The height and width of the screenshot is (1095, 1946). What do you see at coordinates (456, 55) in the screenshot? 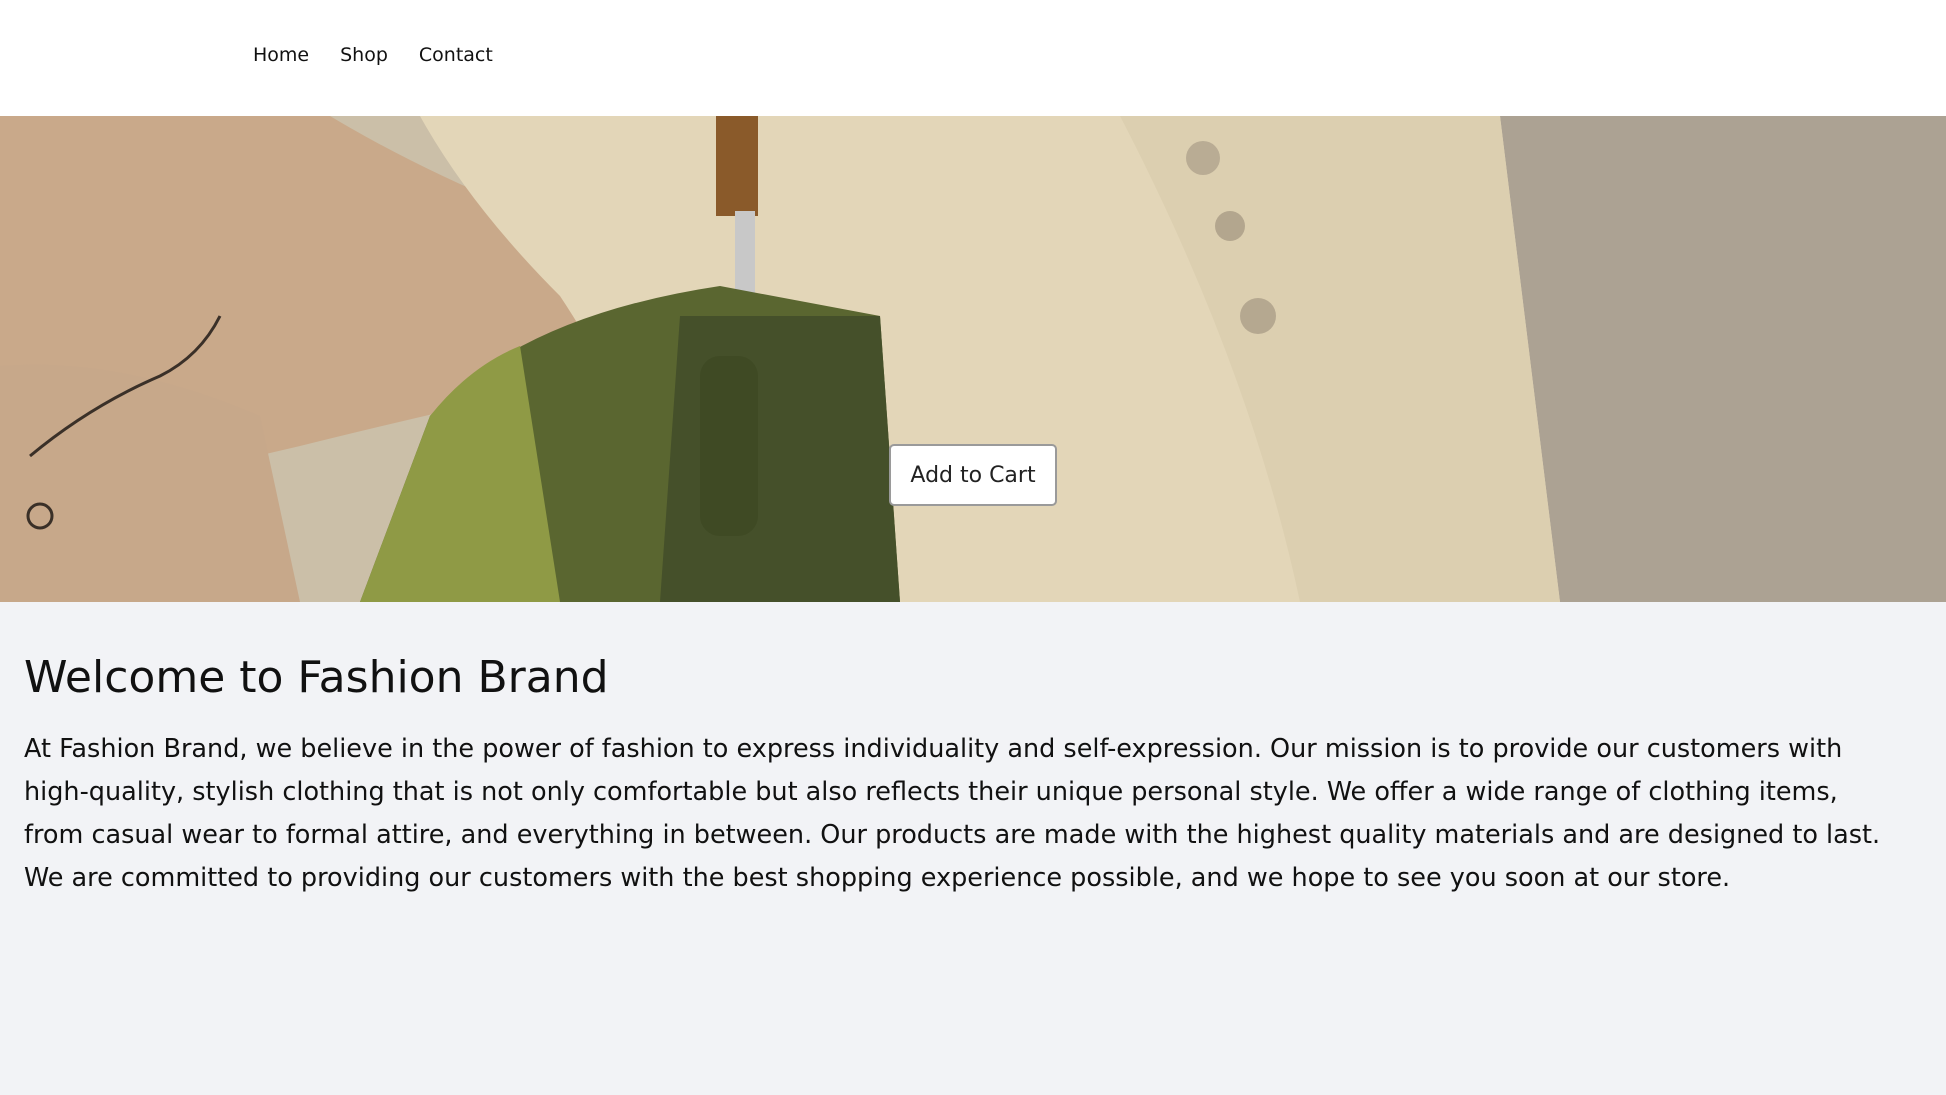
I see `nav-link-contact: Contact` at bounding box center [456, 55].